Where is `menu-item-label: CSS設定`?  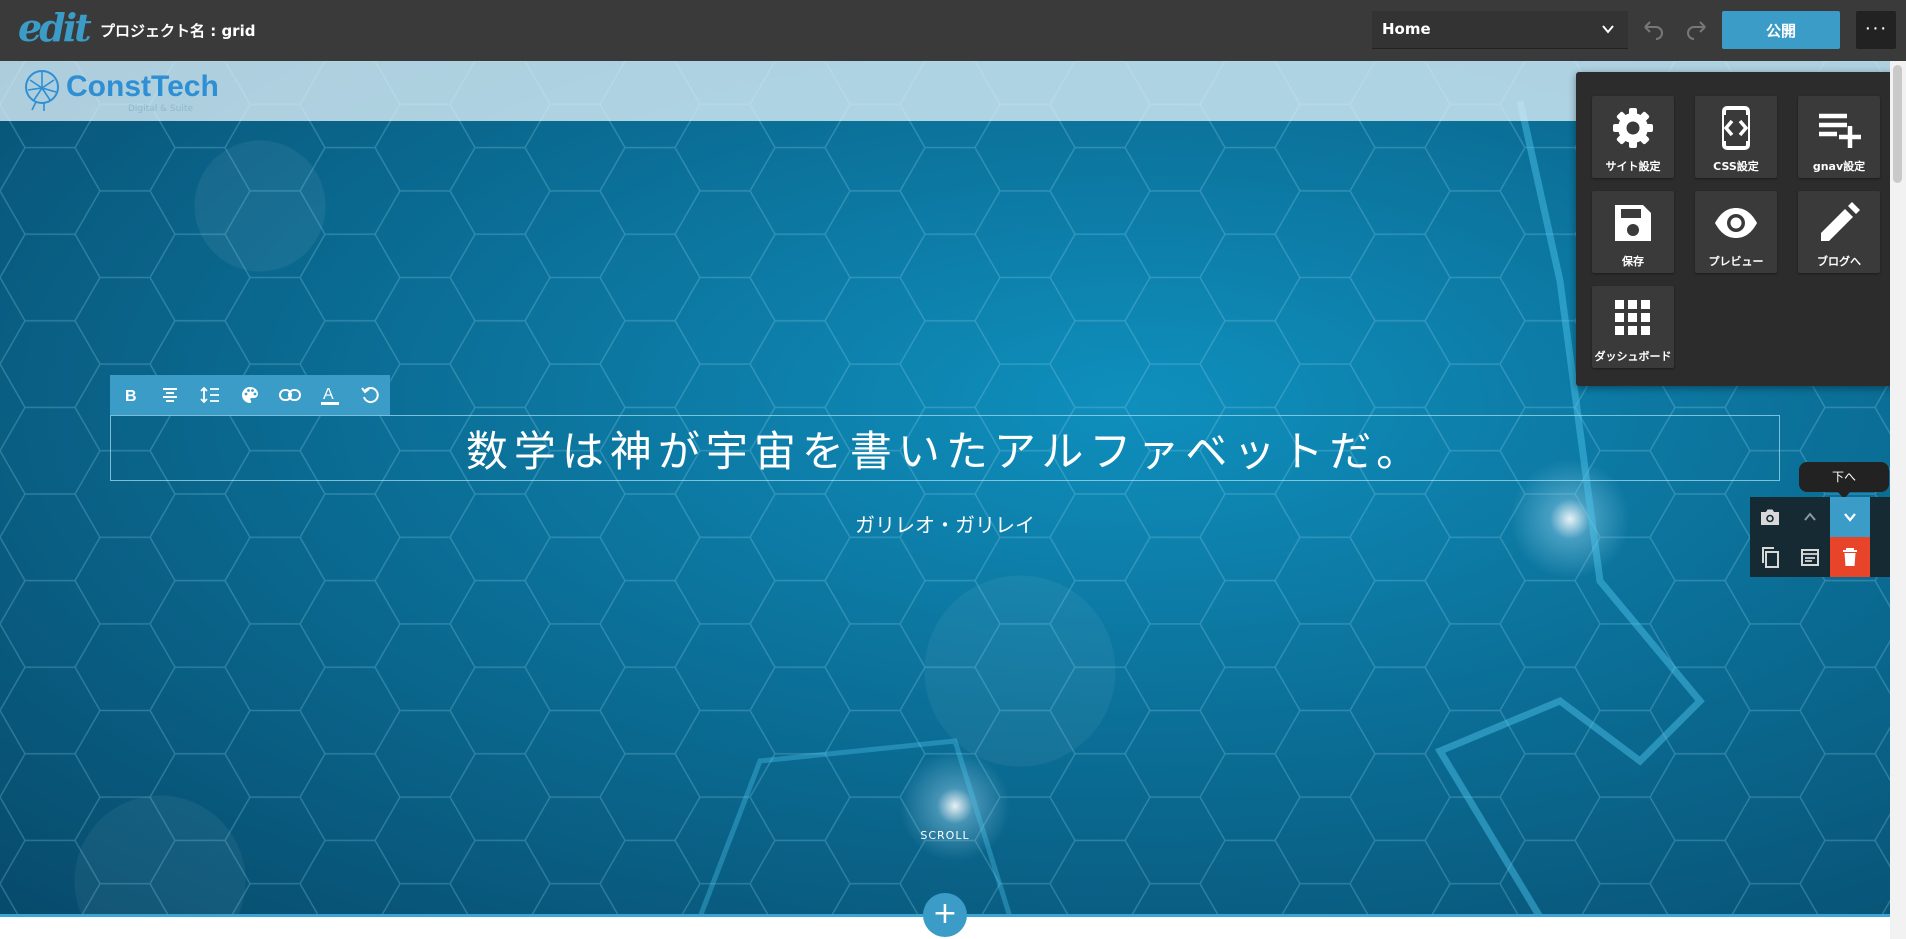 menu-item-label: CSS設定 is located at coordinates (1736, 166).